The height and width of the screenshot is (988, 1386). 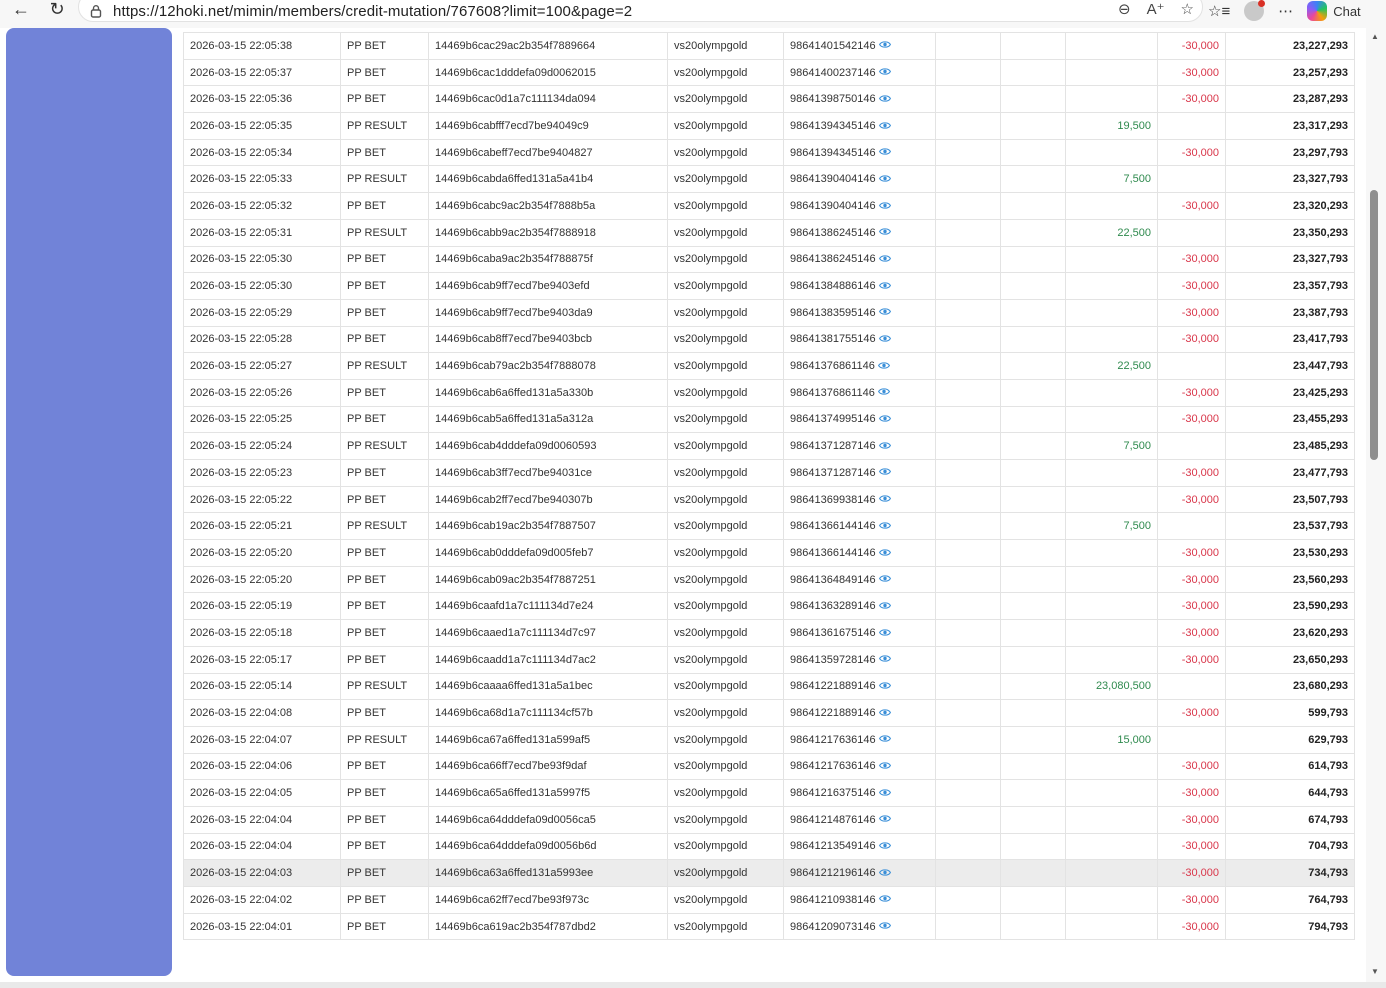 I want to click on round-id-text: 98641221889146, so click(x=833, y=713).